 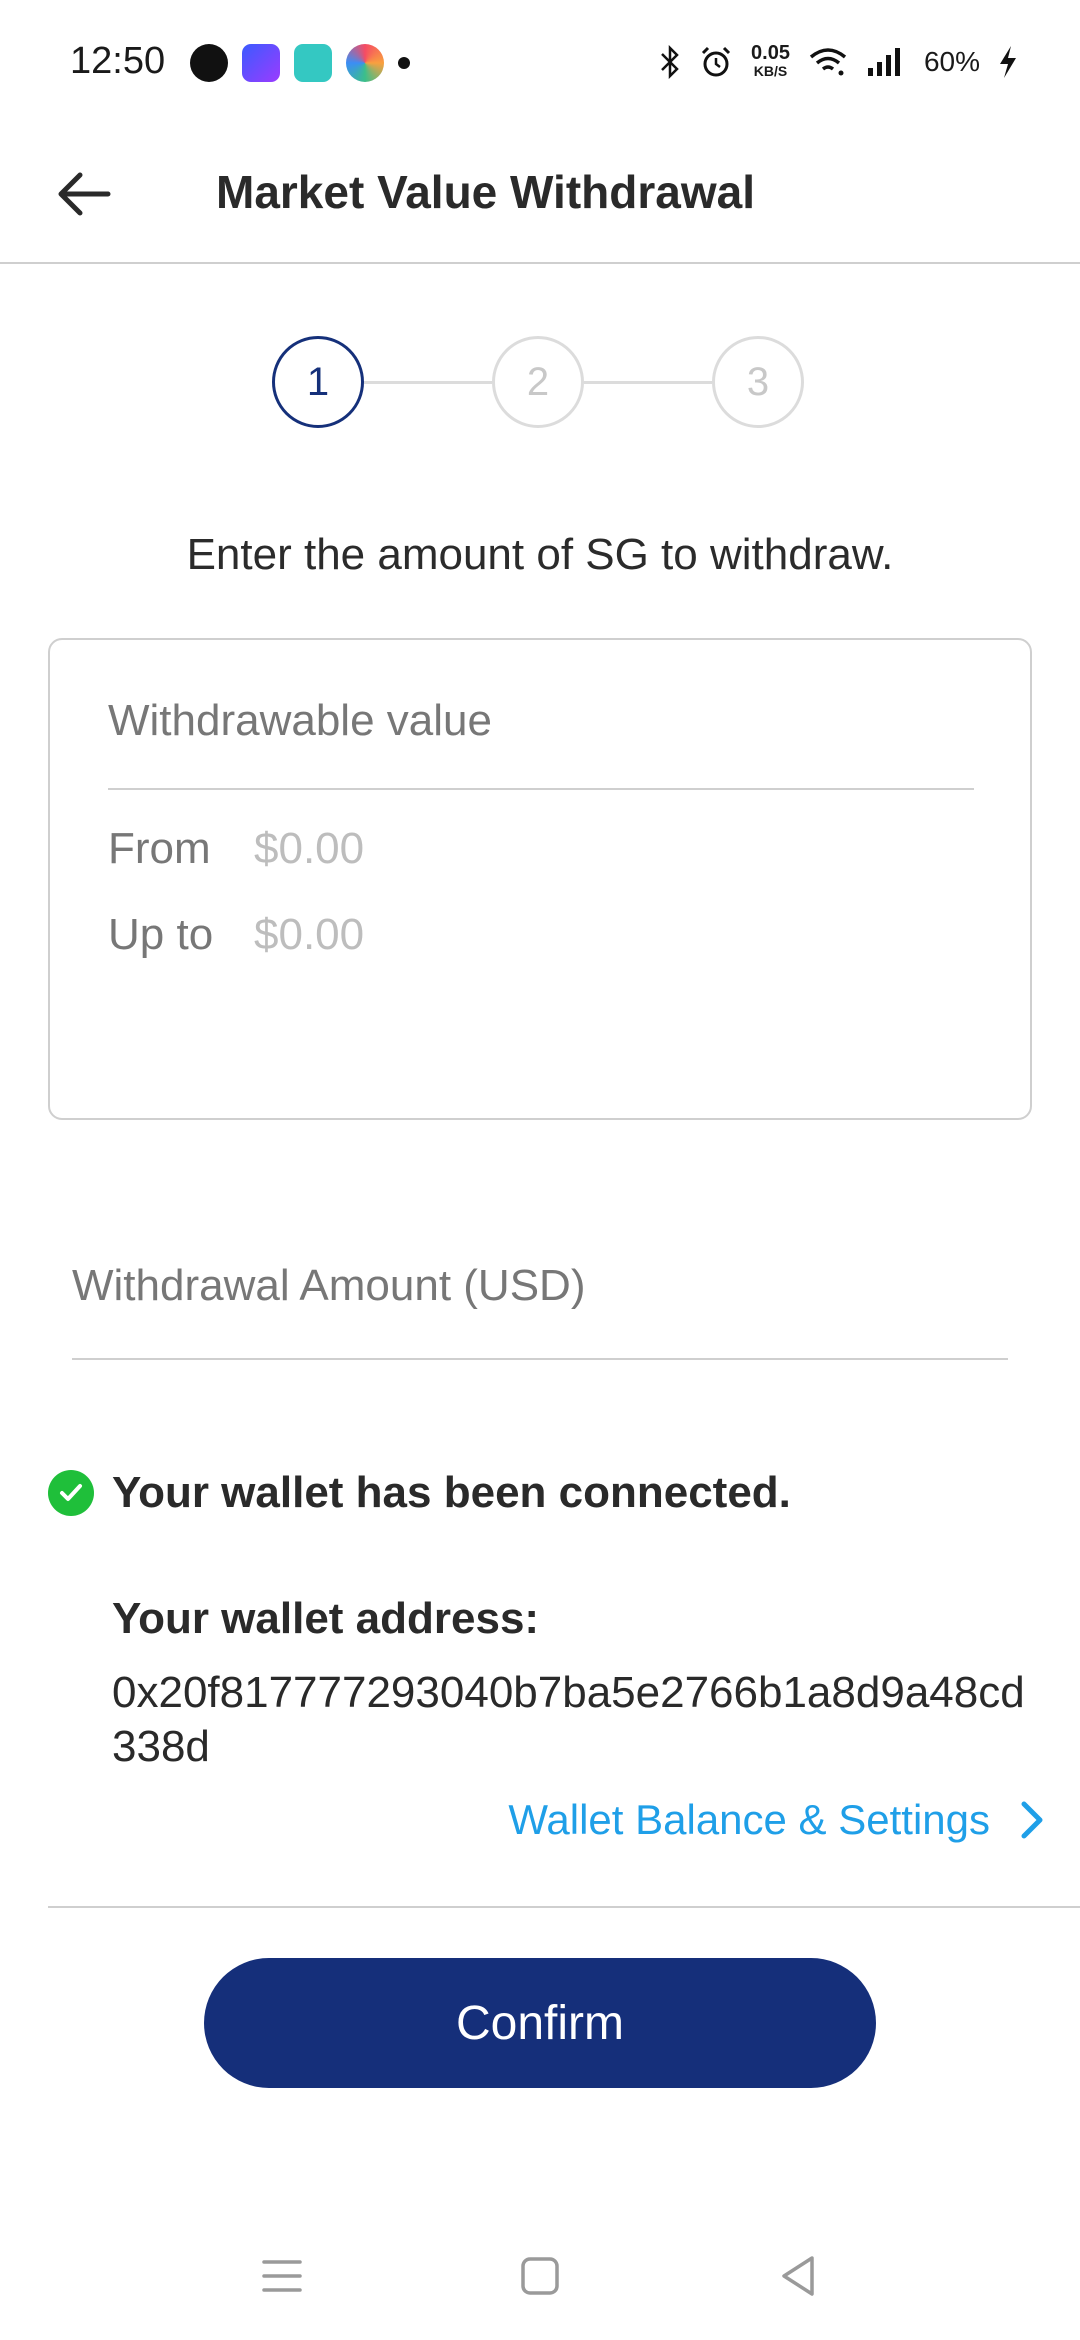 I want to click on arrow-left-icon, so click(x=84, y=194).